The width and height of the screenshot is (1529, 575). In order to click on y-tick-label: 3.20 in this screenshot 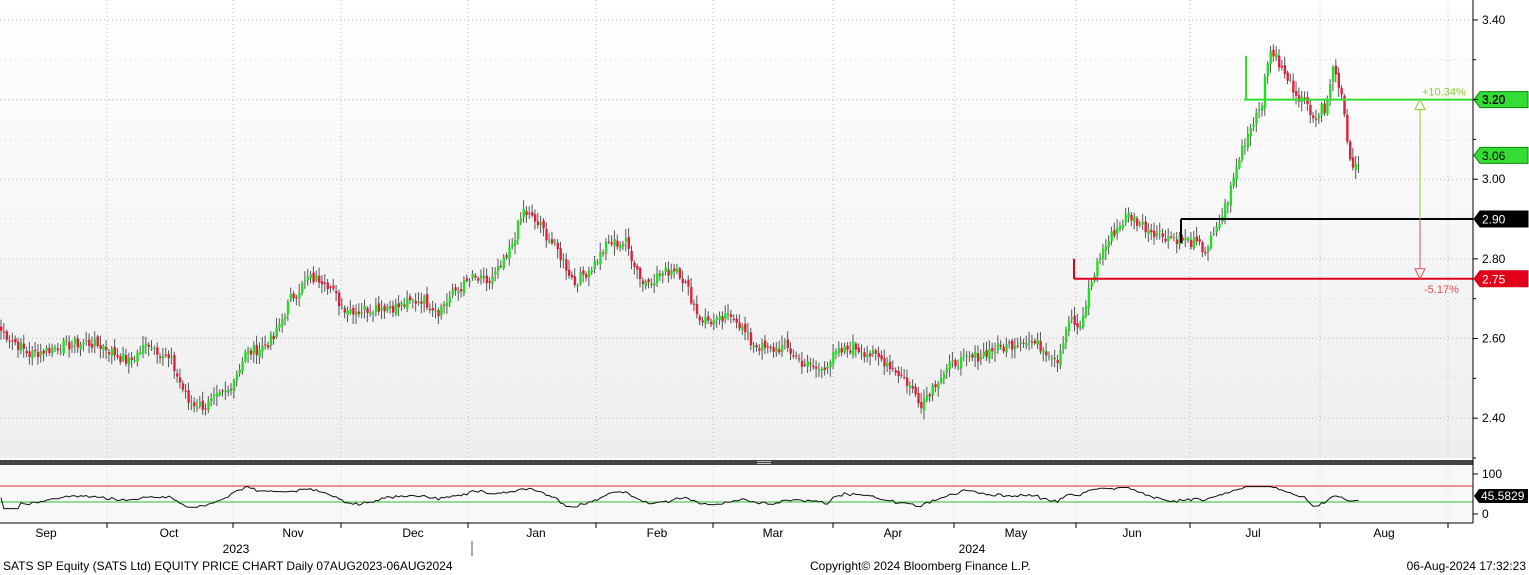, I will do `click(1494, 100)`.